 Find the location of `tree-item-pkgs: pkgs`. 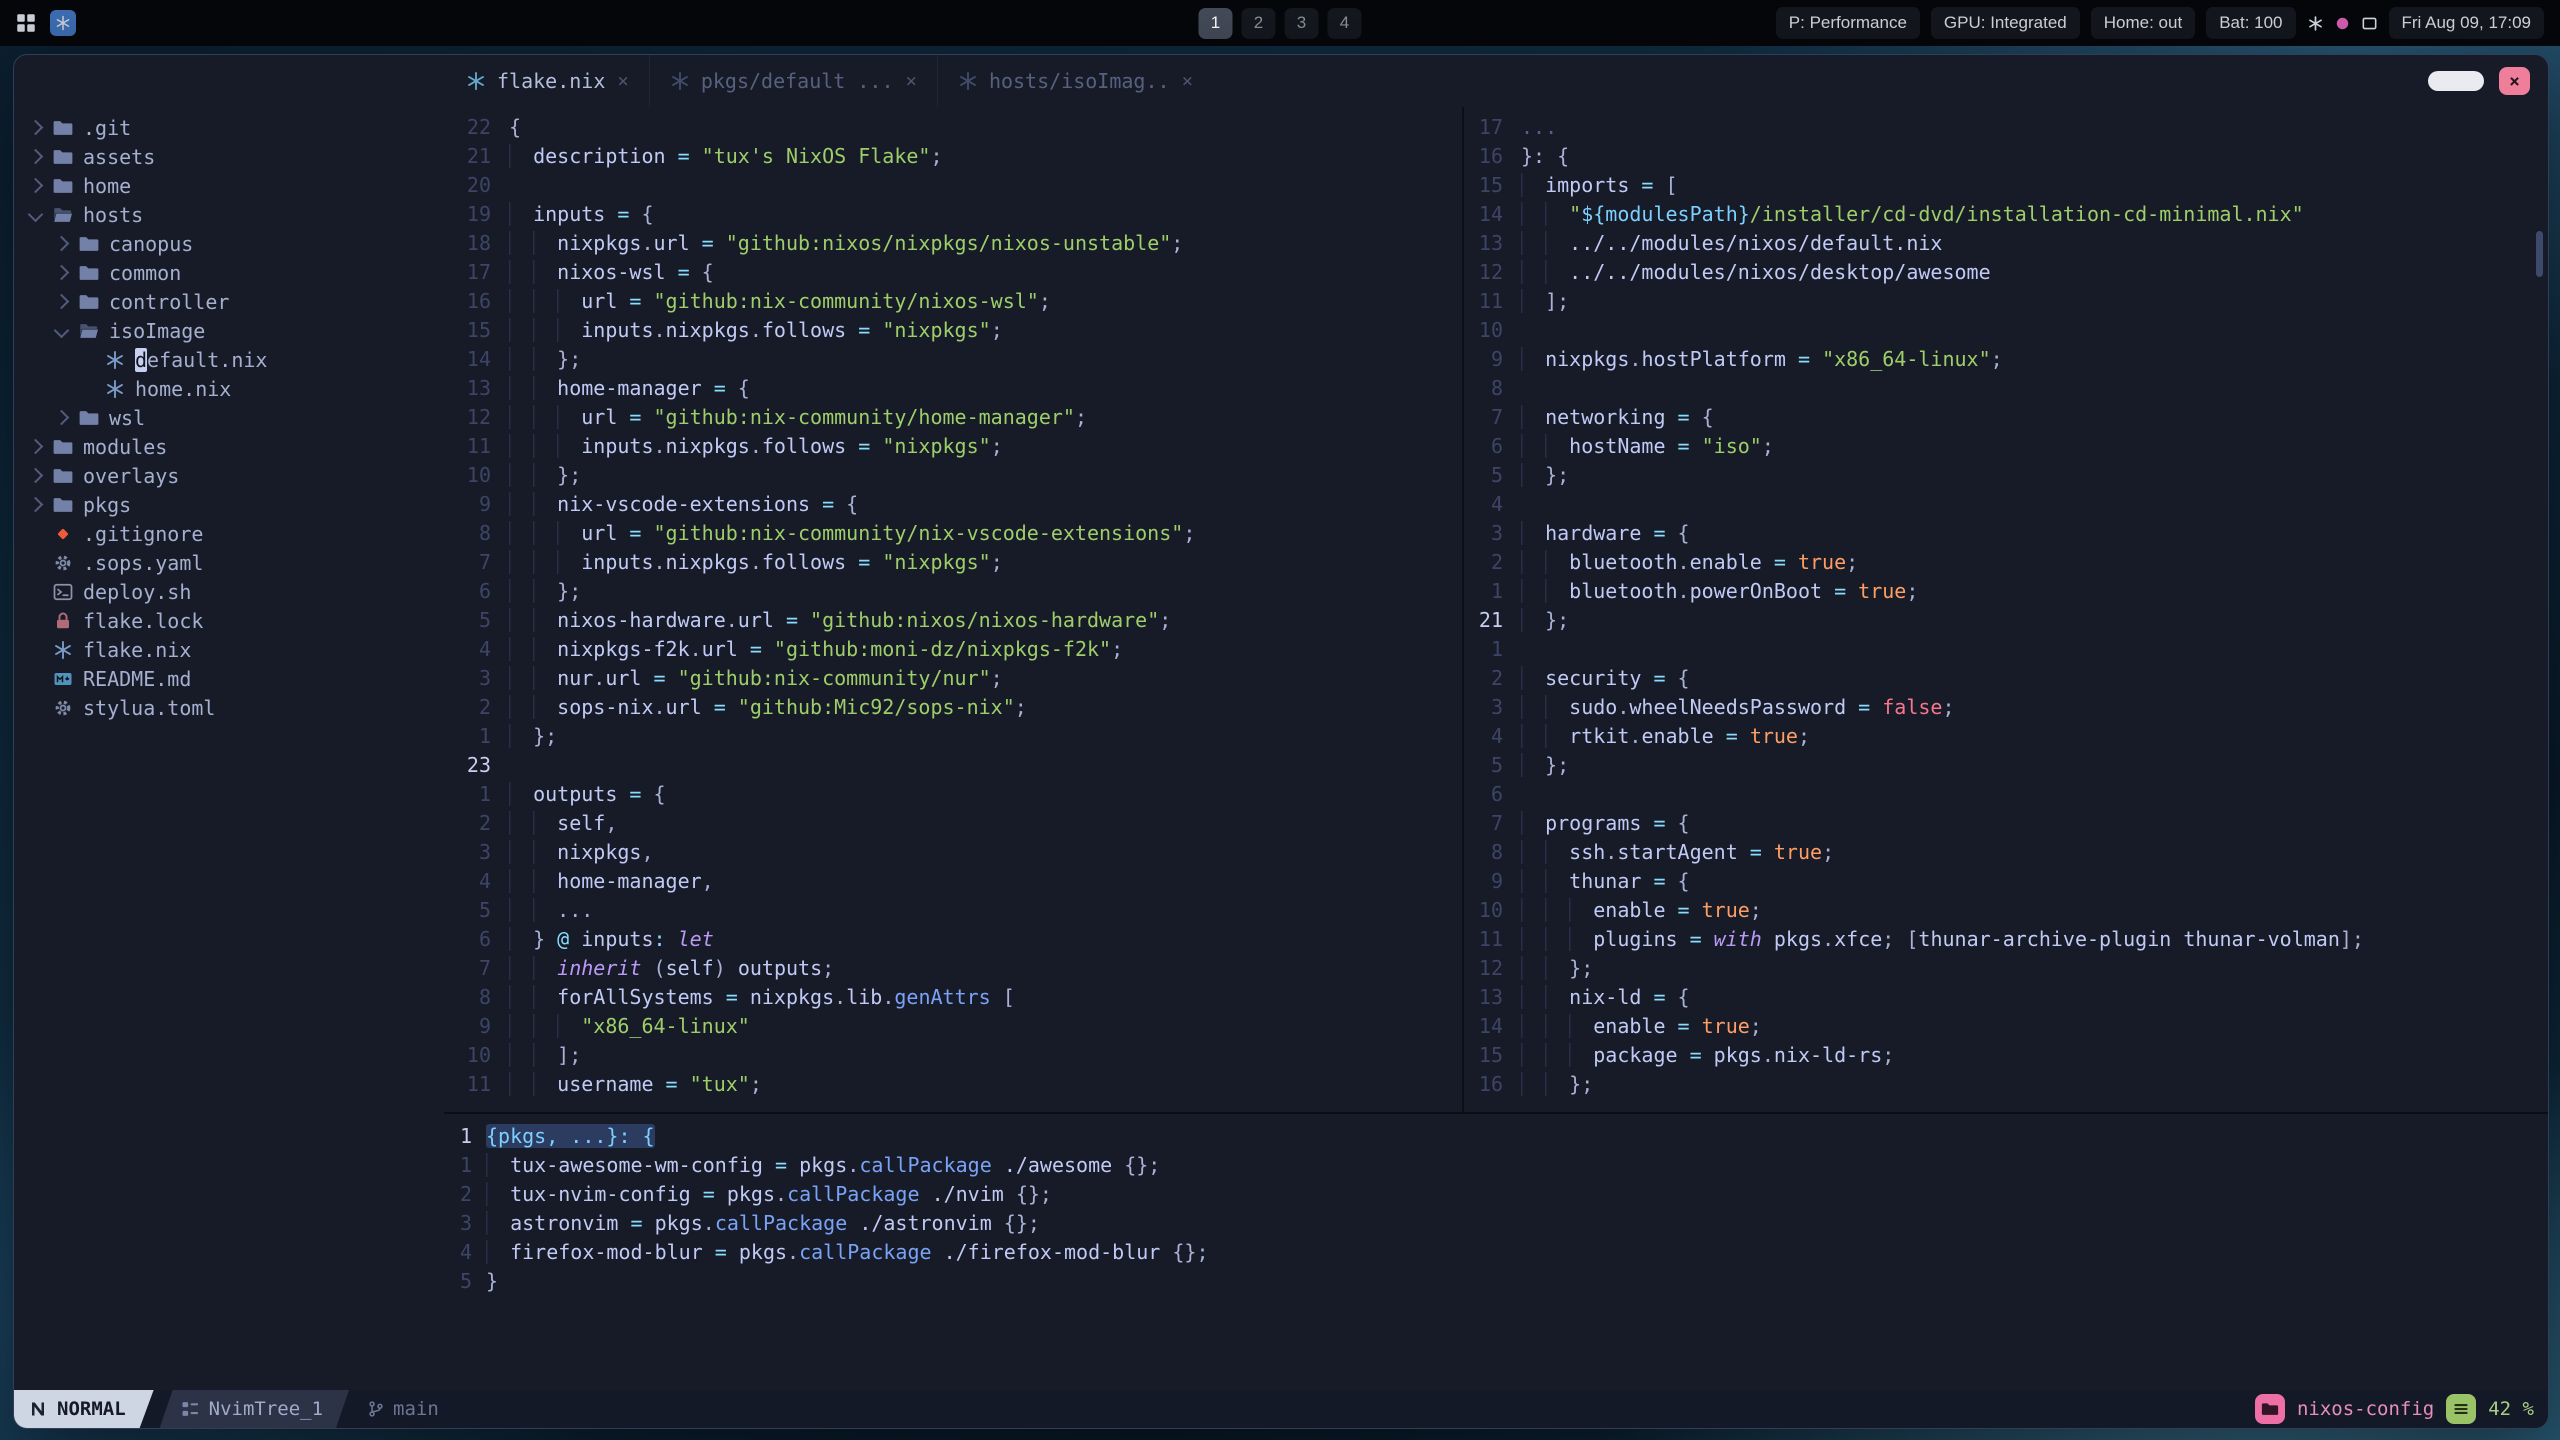

tree-item-pkgs: pkgs is located at coordinates (229, 504).